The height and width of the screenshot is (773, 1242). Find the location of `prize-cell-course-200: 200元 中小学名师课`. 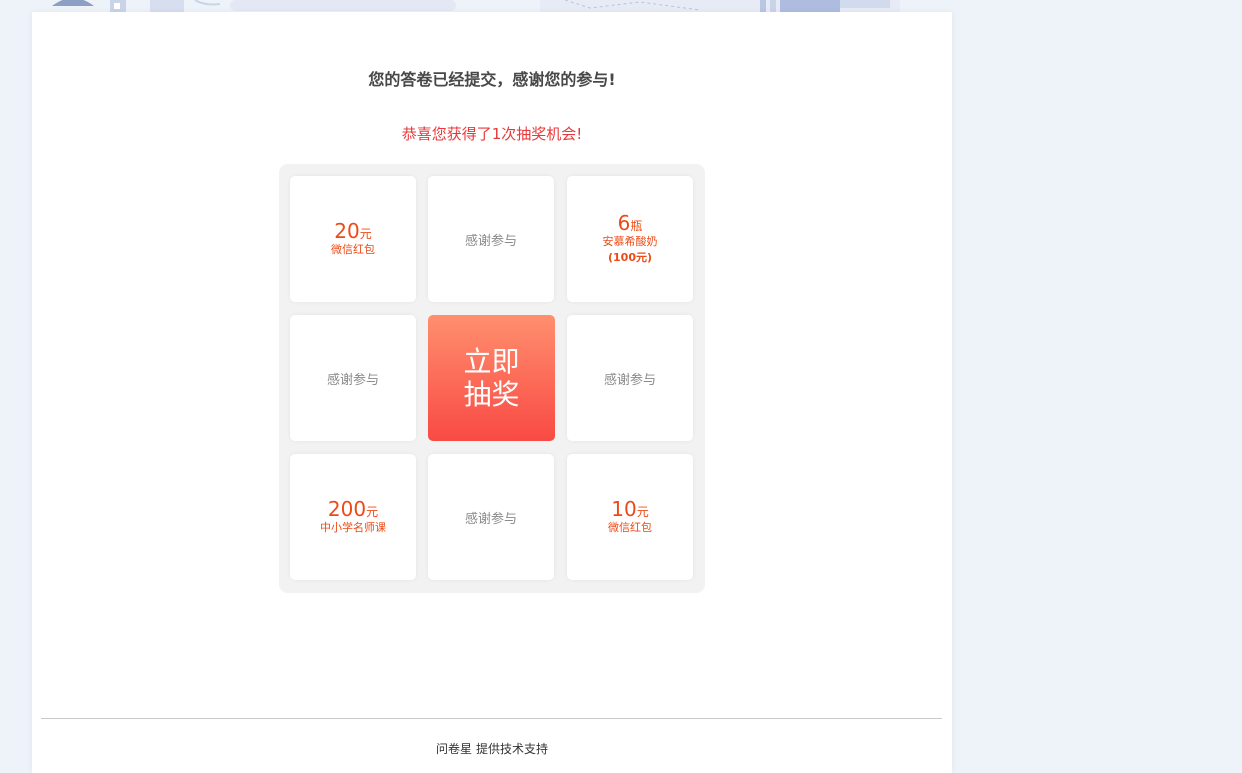

prize-cell-course-200: 200元 中小学名师课 is located at coordinates (353, 517).